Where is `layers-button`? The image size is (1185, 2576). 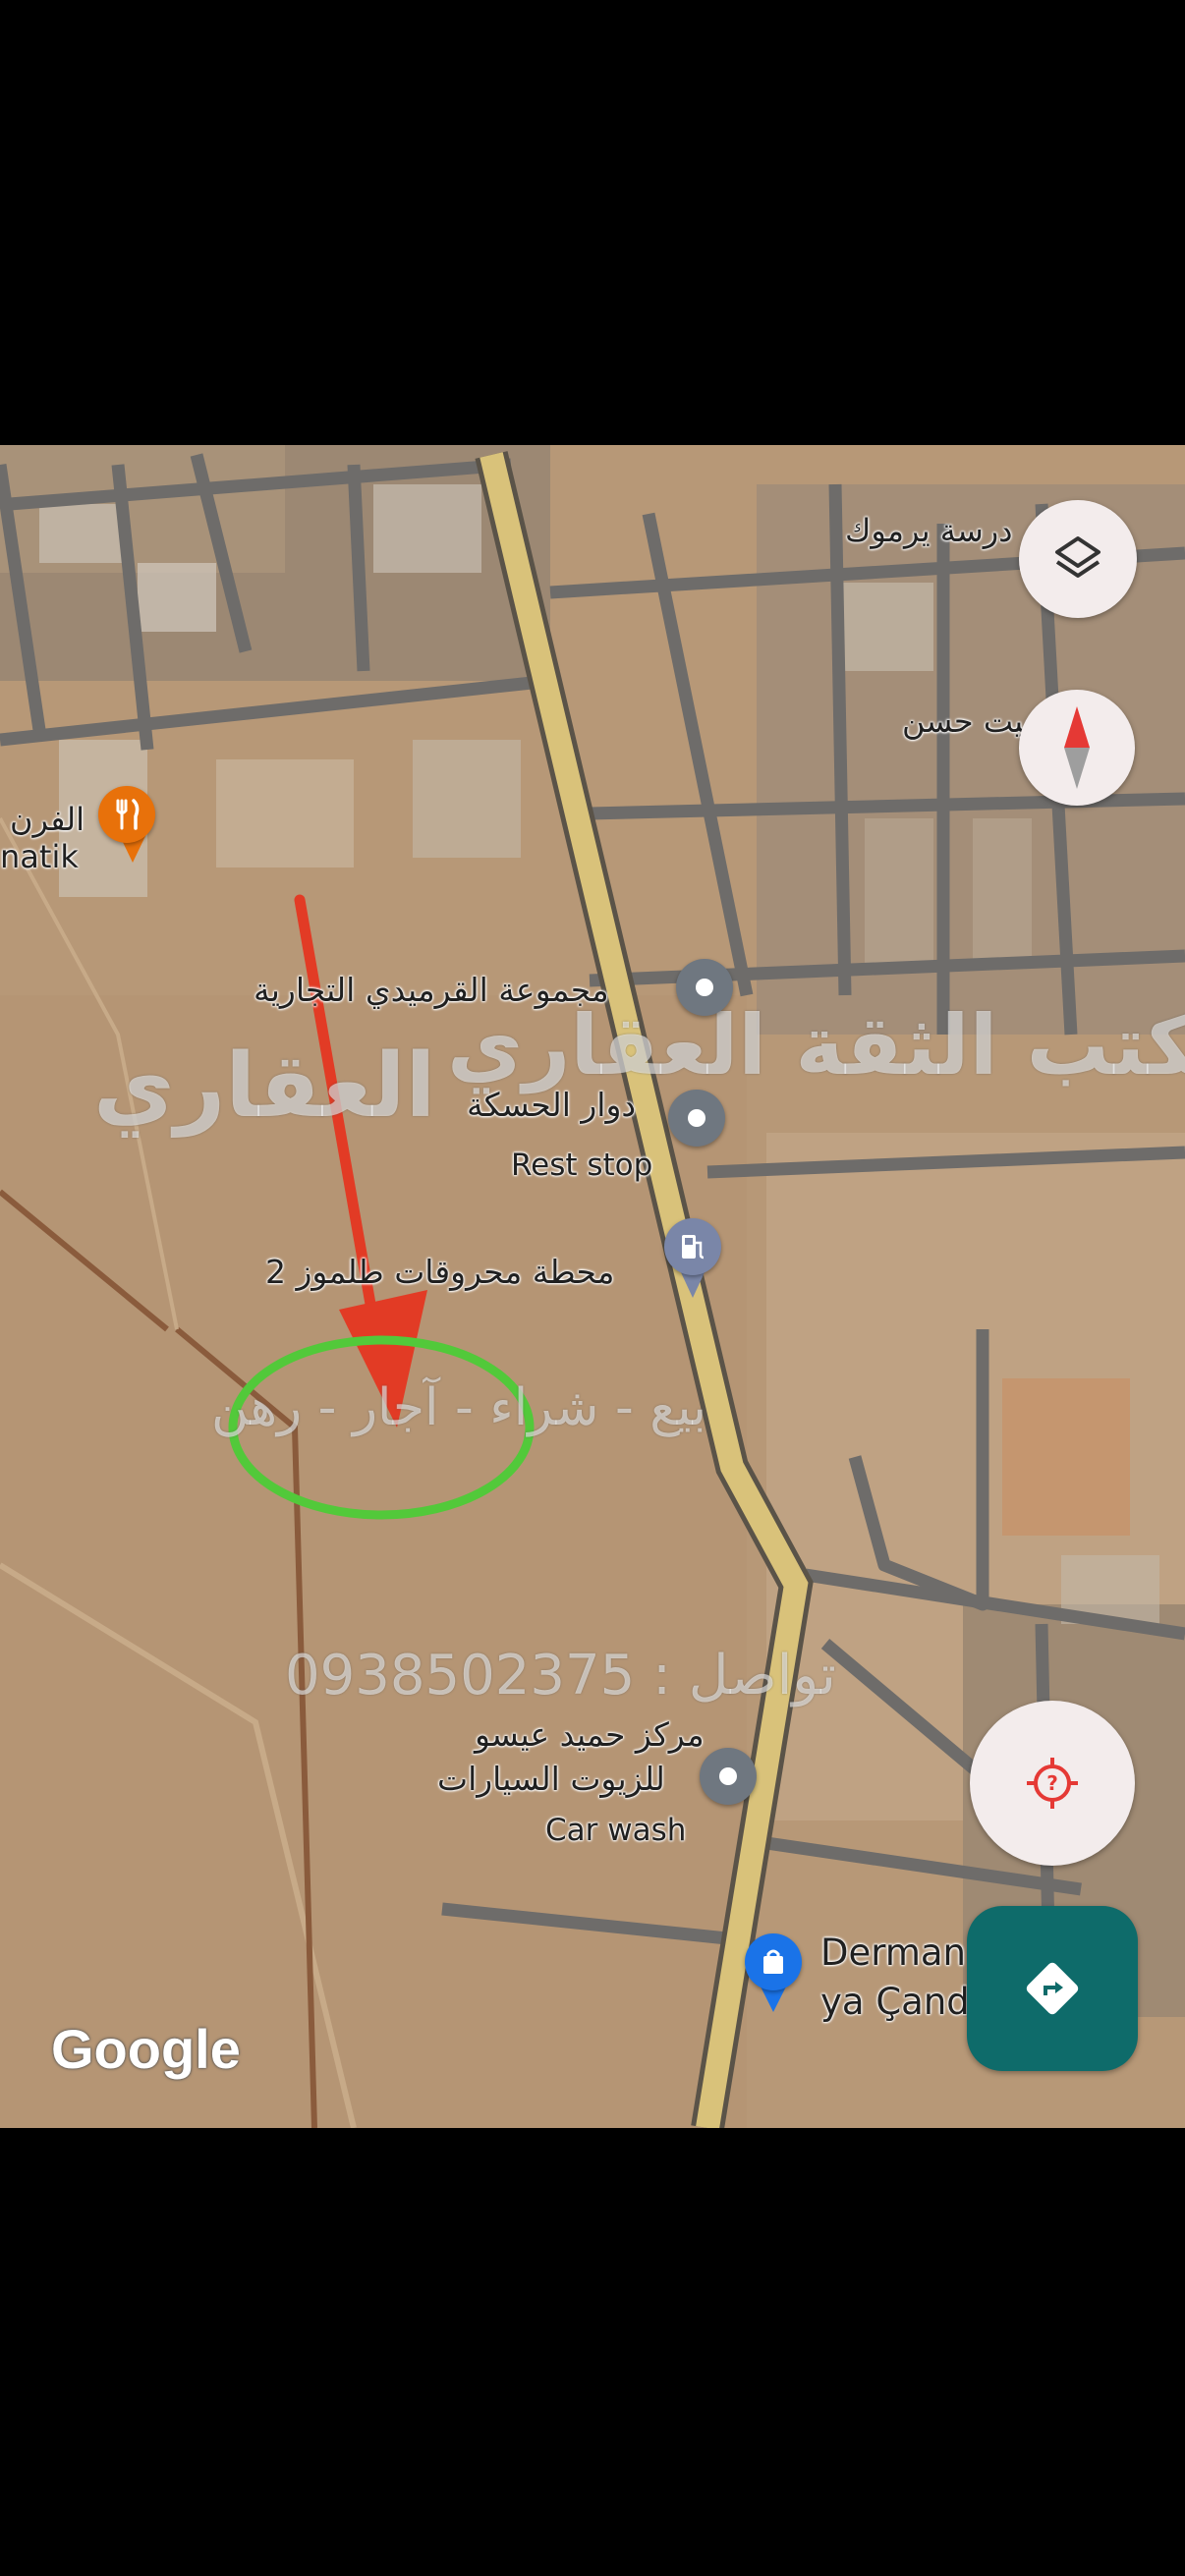 layers-button is located at coordinates (1078, 559).